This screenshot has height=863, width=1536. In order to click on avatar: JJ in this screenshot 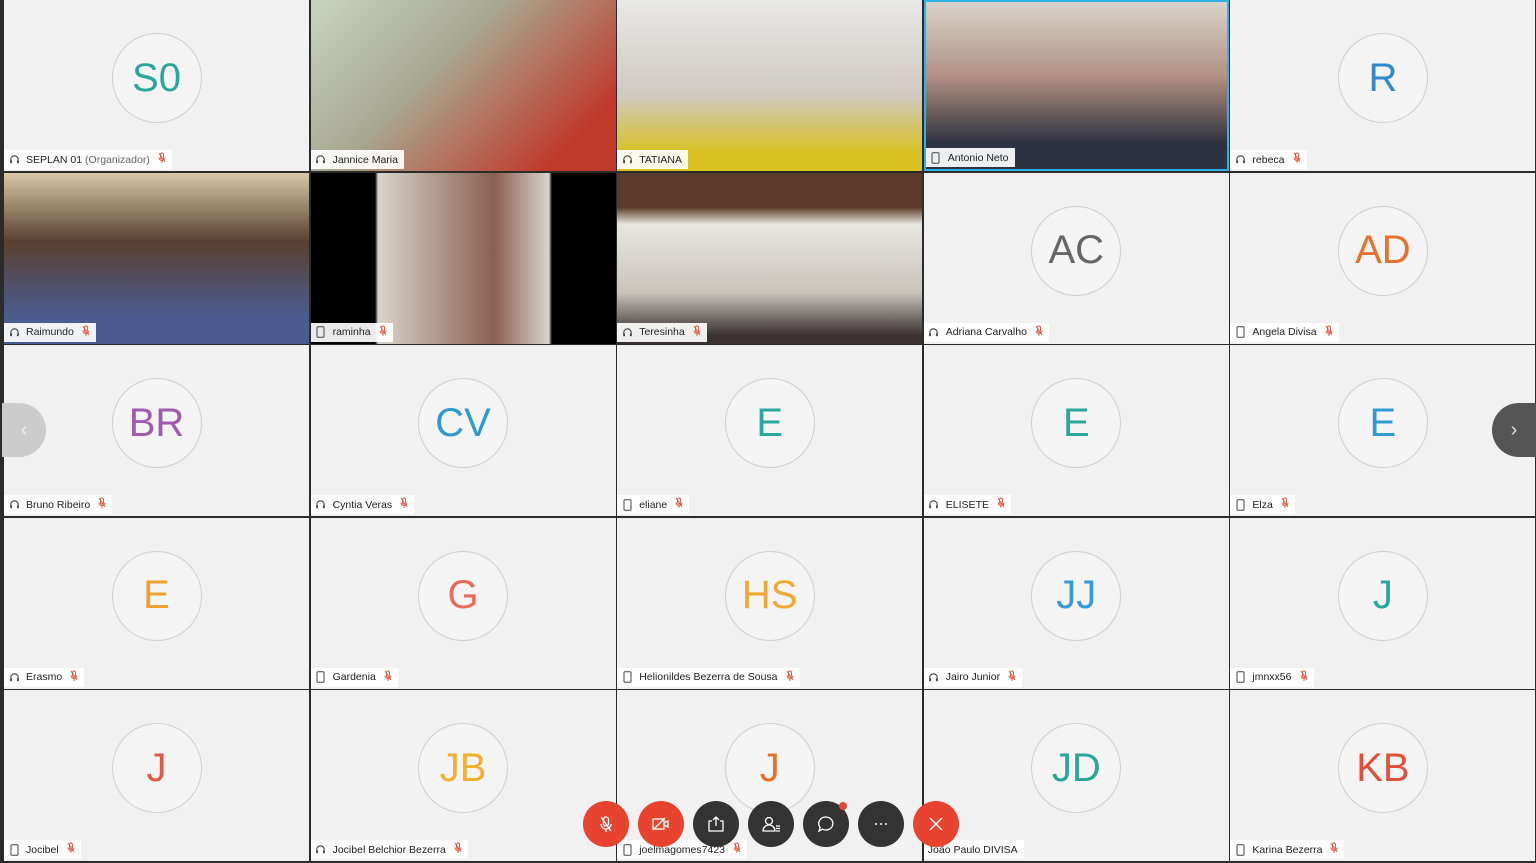, I will do `click(1076, 595)`.